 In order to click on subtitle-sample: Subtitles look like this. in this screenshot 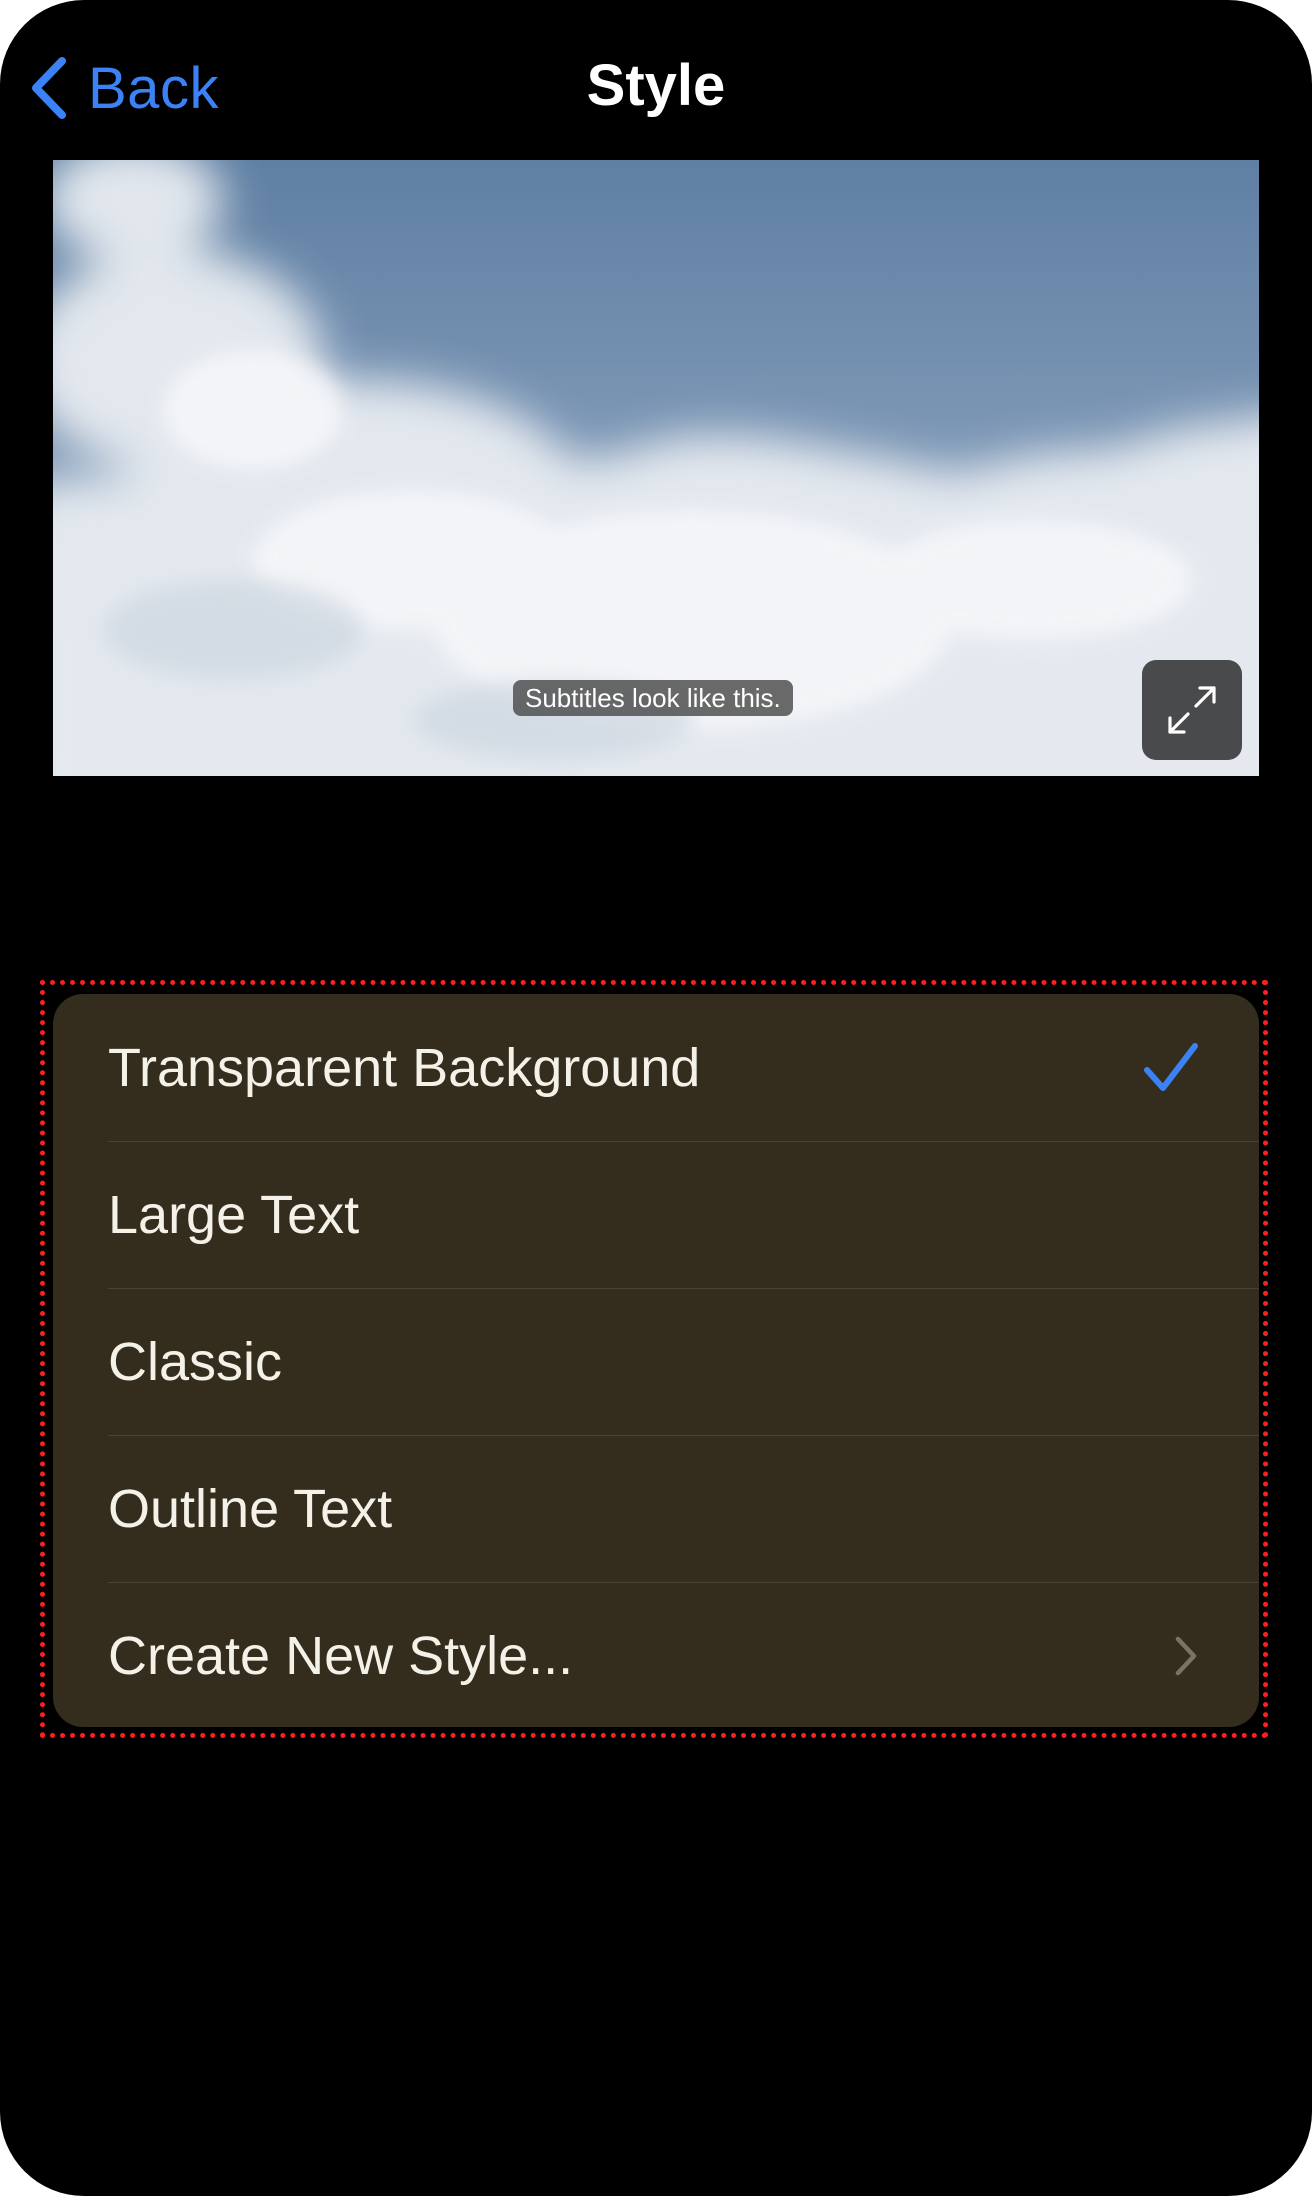, I will do `click(653, 698)`.